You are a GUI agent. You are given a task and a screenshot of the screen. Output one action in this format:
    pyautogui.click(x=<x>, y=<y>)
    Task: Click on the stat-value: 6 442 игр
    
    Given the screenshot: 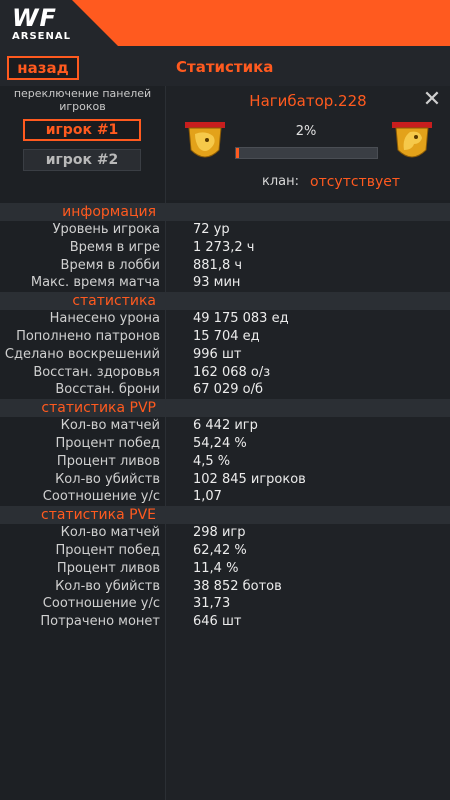 What is the action you would take?
    pyautogui.click(x=225, y=426)
    